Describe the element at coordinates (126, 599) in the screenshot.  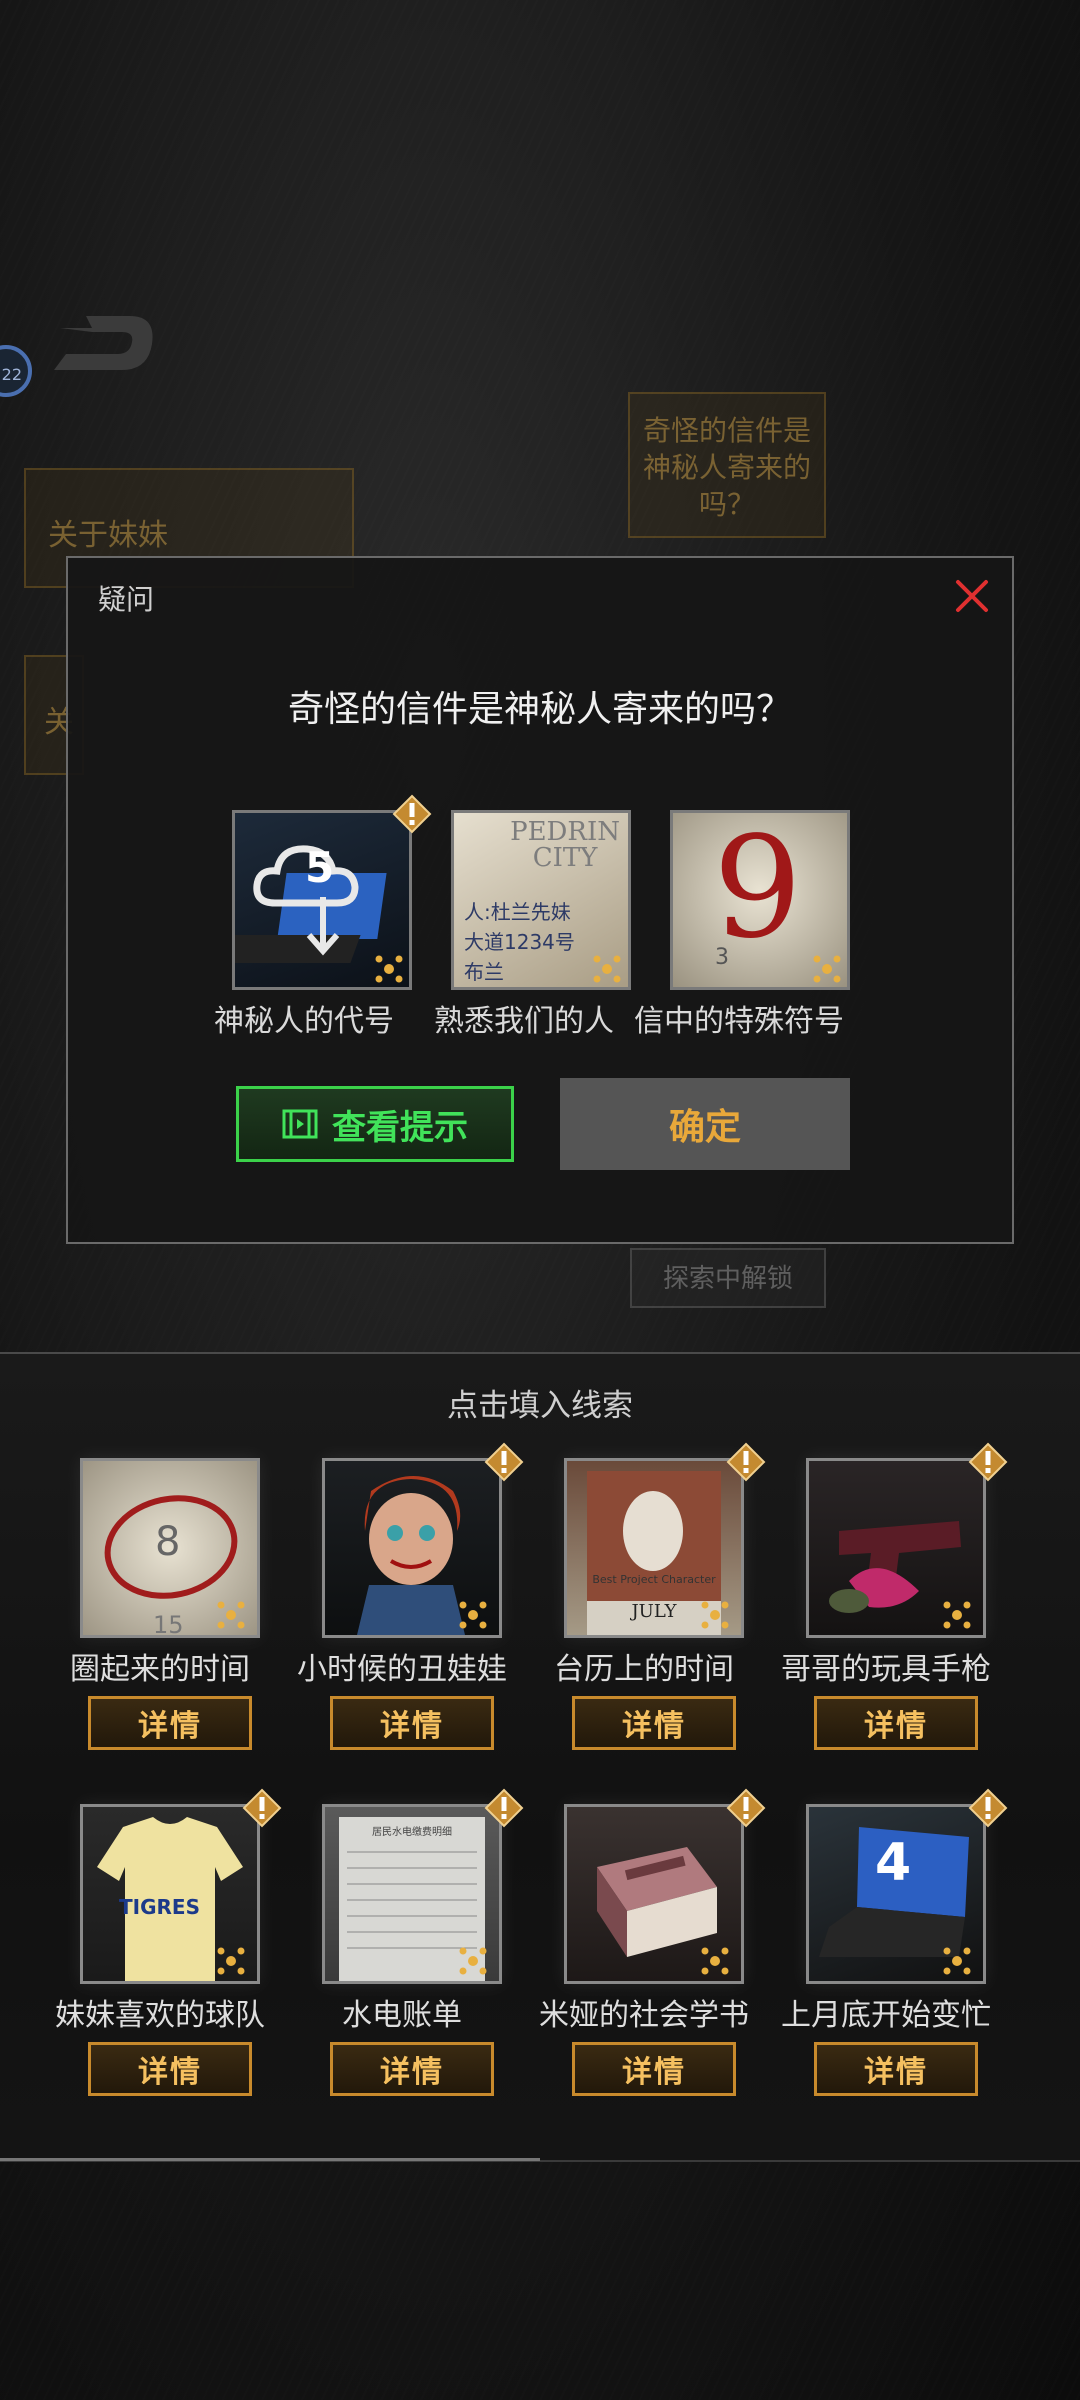
I see `dialog-title: 疑问` at that location.